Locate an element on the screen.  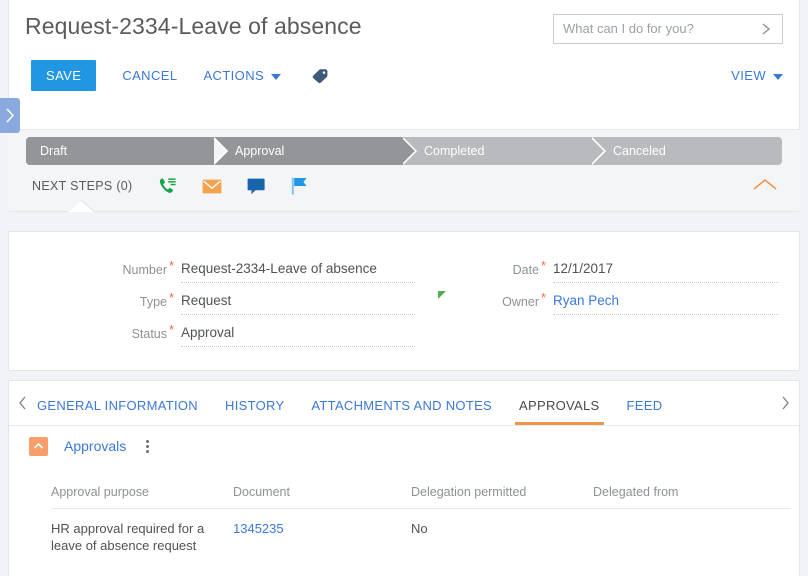
field-value: Request is located at coordinates (206, 300).